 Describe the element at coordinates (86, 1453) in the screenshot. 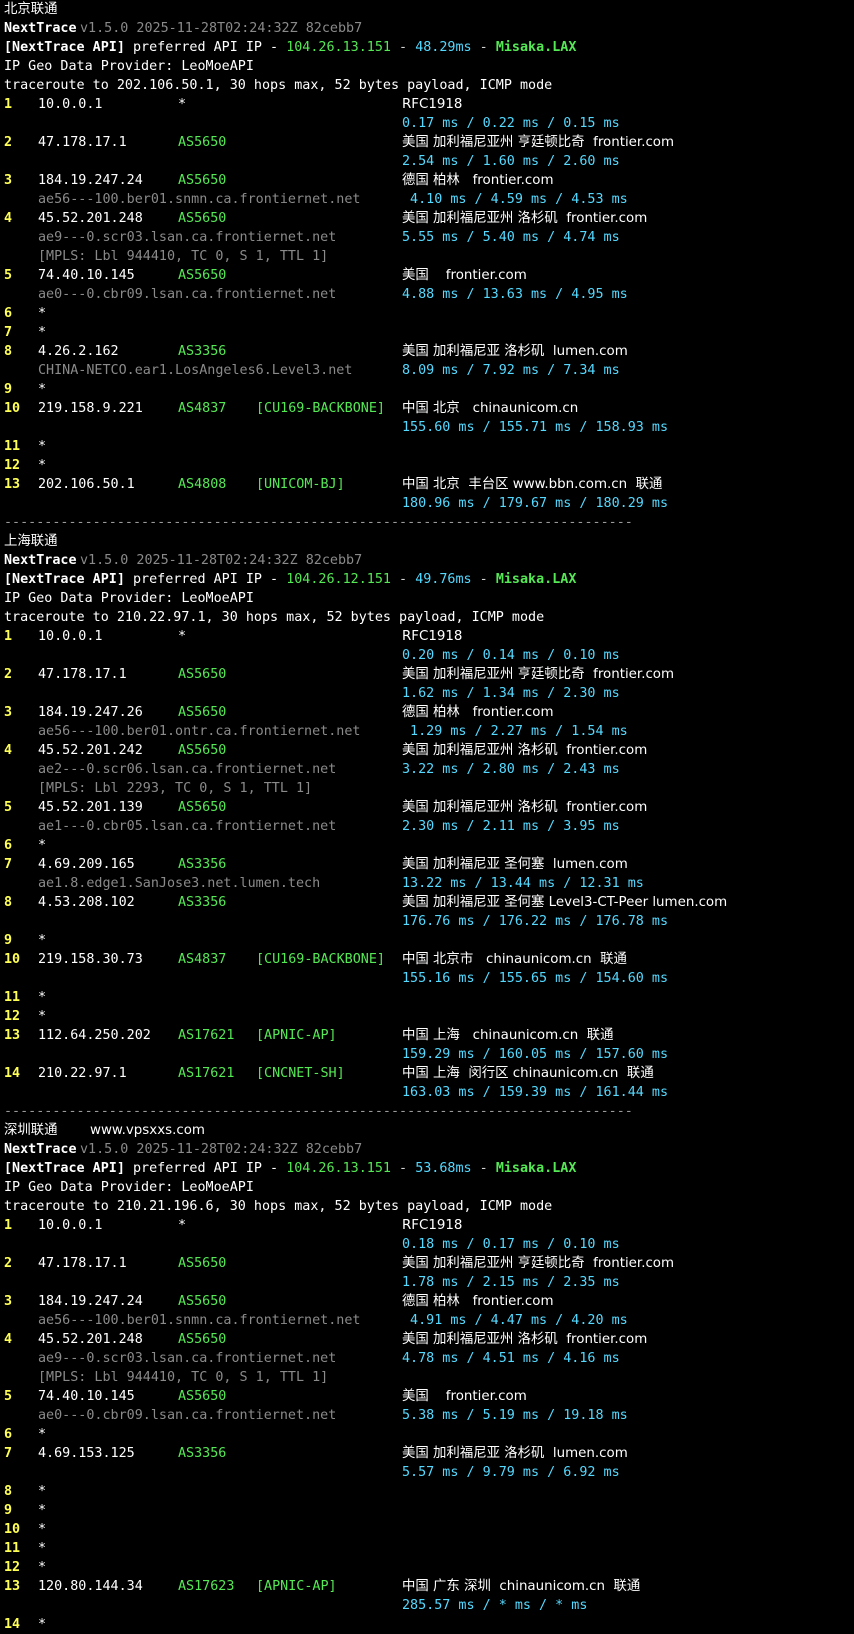

I see `hop-ip: 4.69.153.125` at that location.